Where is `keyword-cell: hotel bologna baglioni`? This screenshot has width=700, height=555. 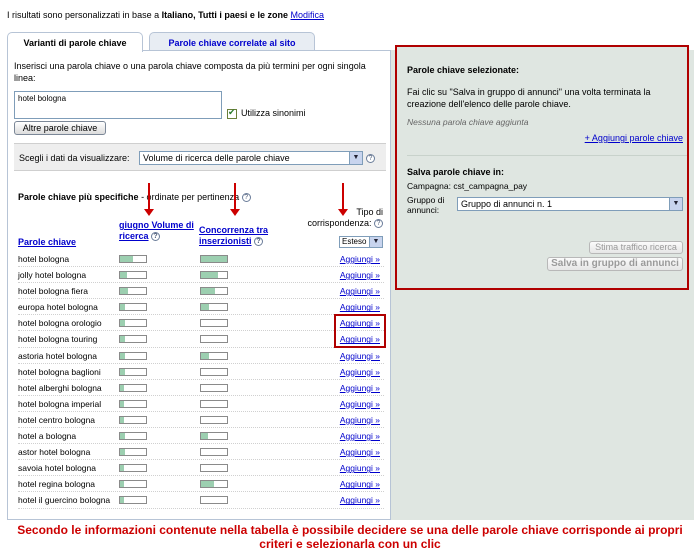 keyword-cell: hotel bologna baglioni is located at coordinates (59, 371).